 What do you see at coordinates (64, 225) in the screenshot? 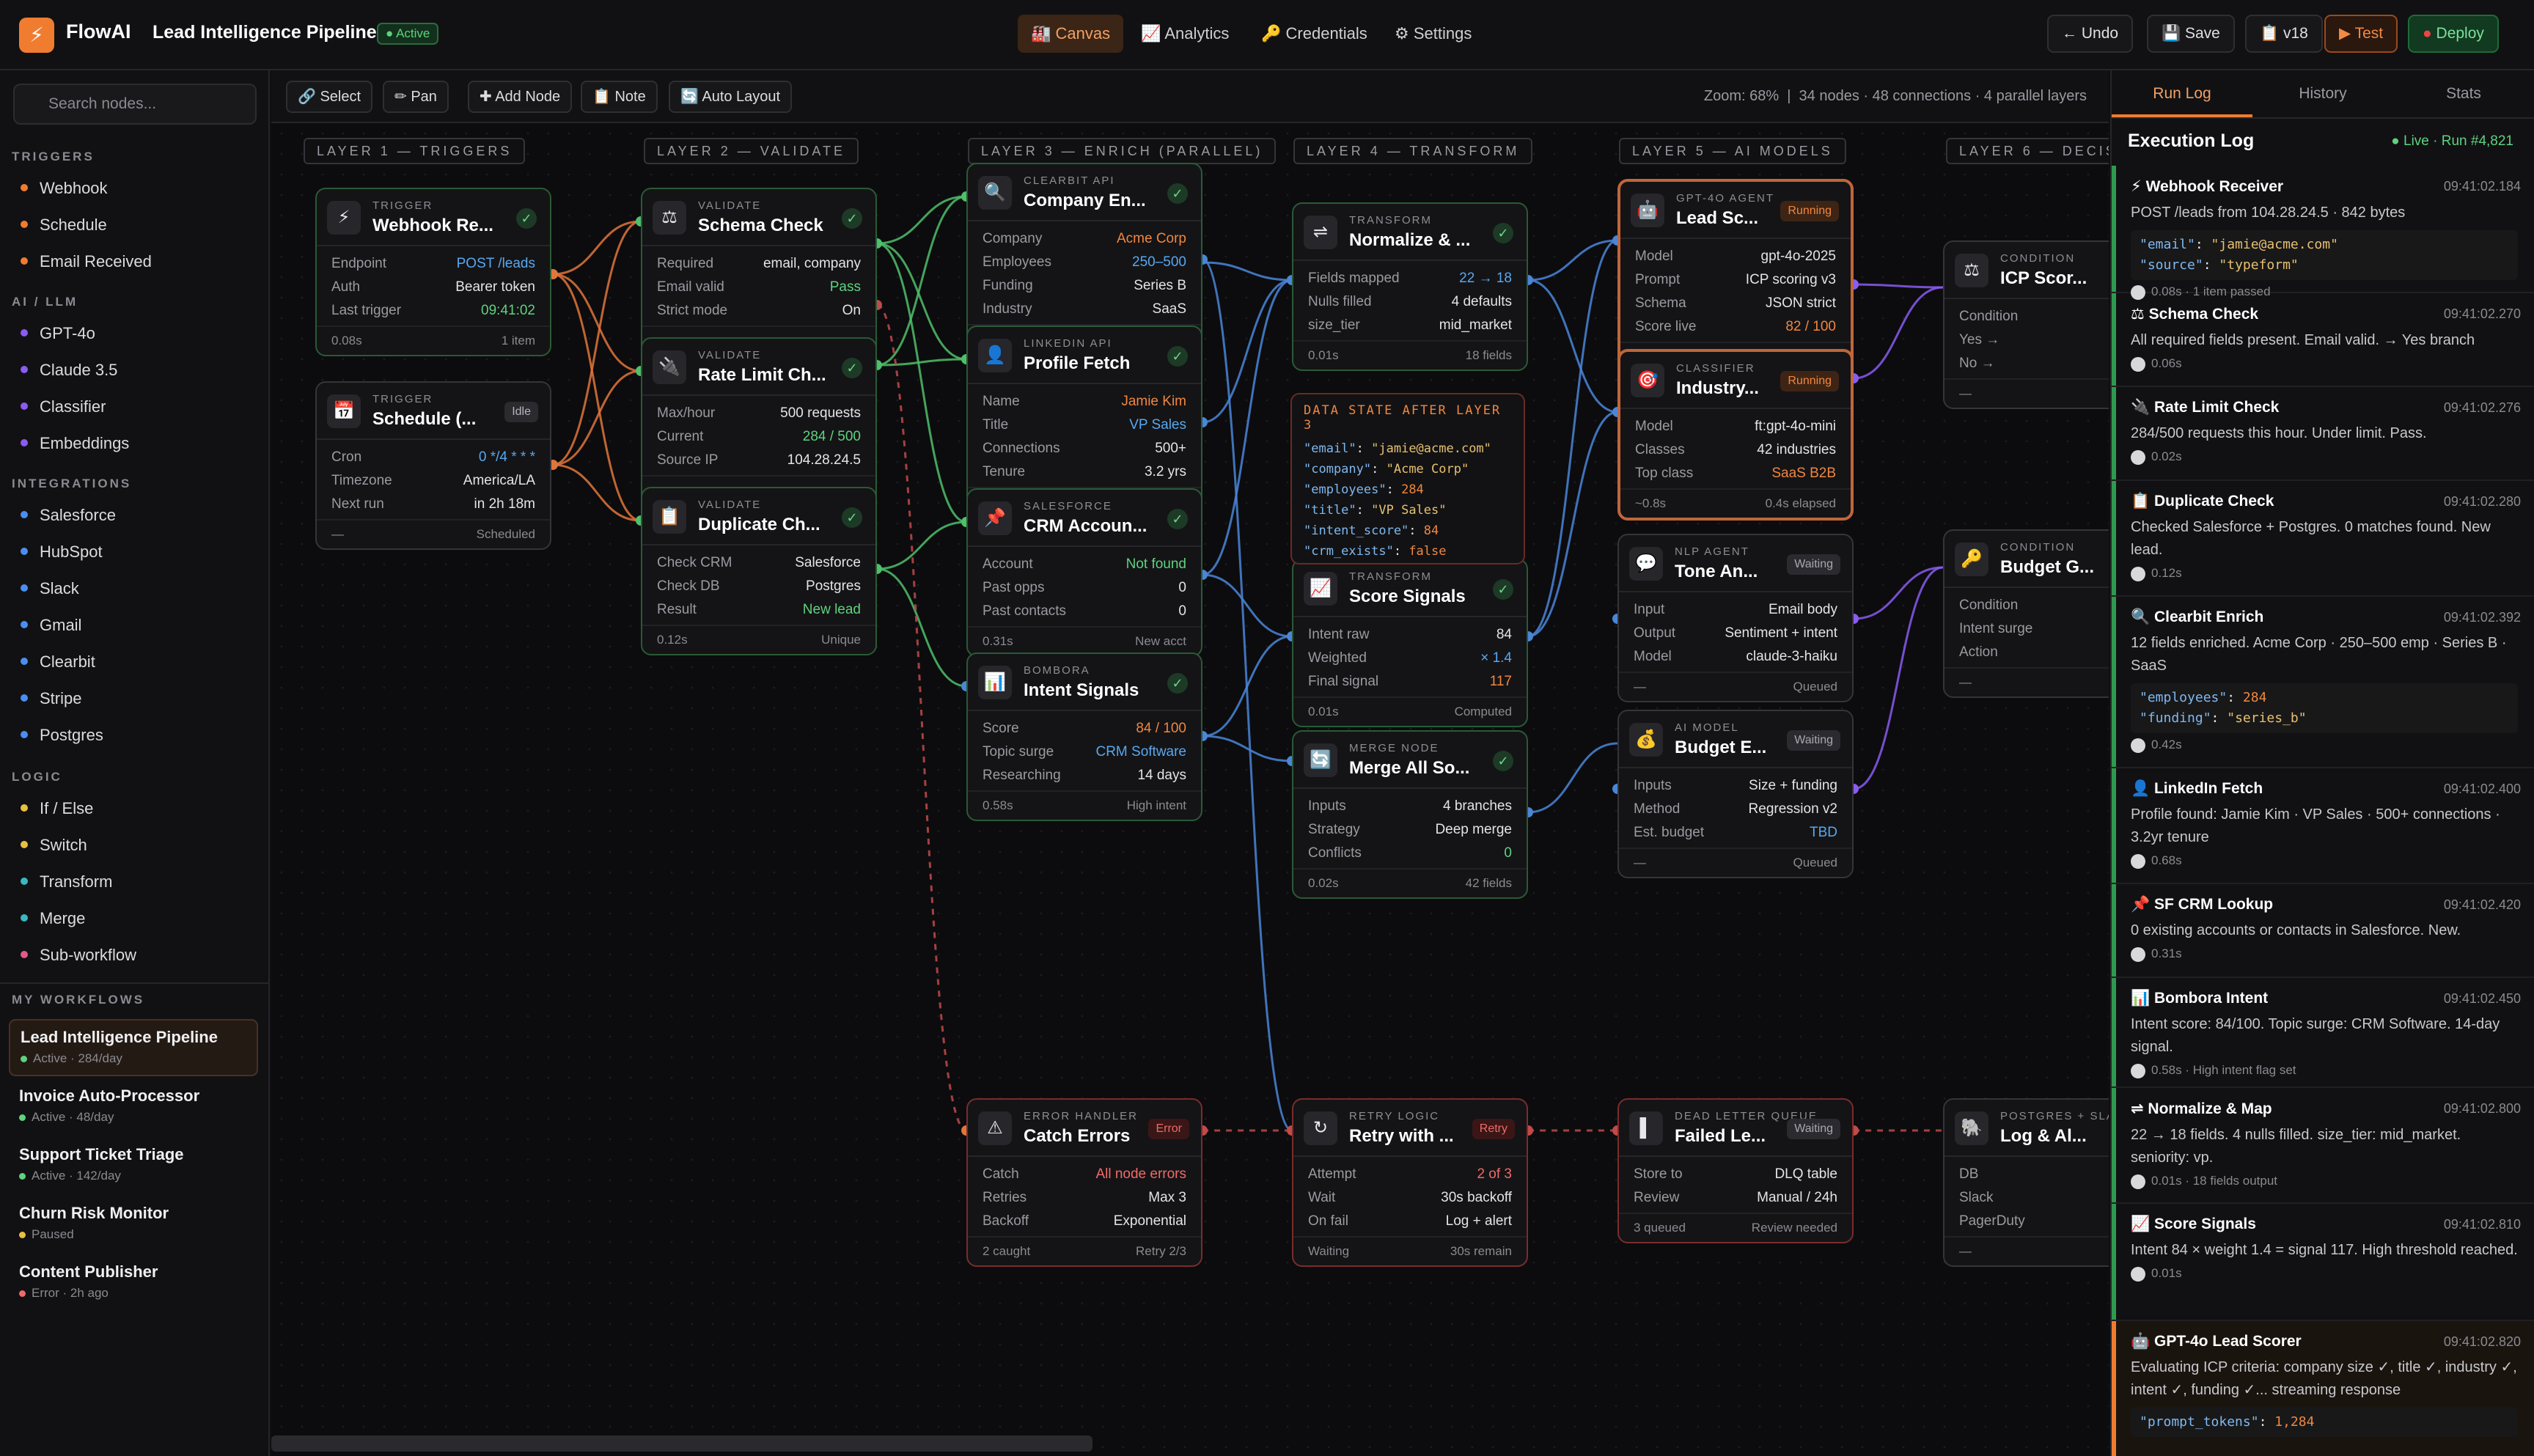
I see `sidebar-item-schedule: Schedule` at bounding box center [64, 225].